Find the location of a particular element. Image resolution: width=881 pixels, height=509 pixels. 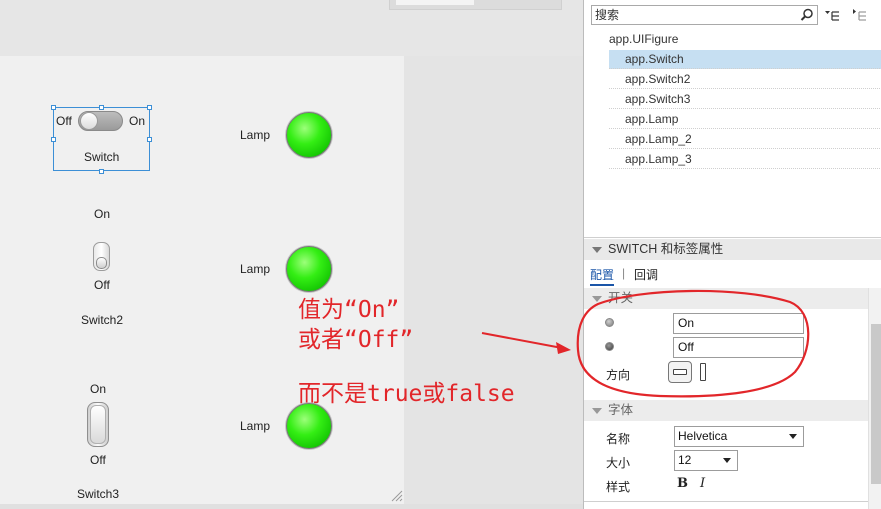

search-row is located at coordinates (736, 15).